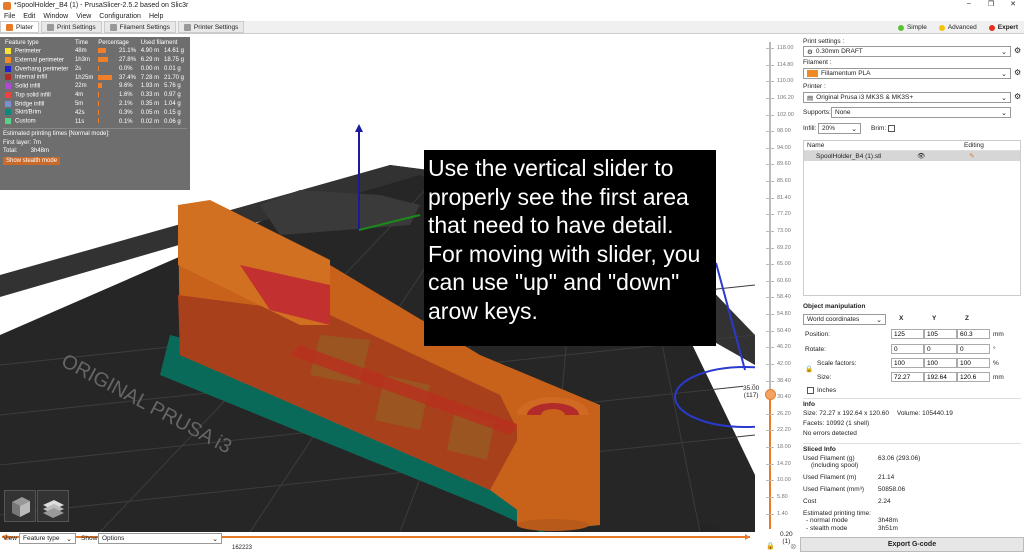 This screenshot has height=553, width=1024. I want to click on scale-lock-icon: 🔒, so click(809, 369).